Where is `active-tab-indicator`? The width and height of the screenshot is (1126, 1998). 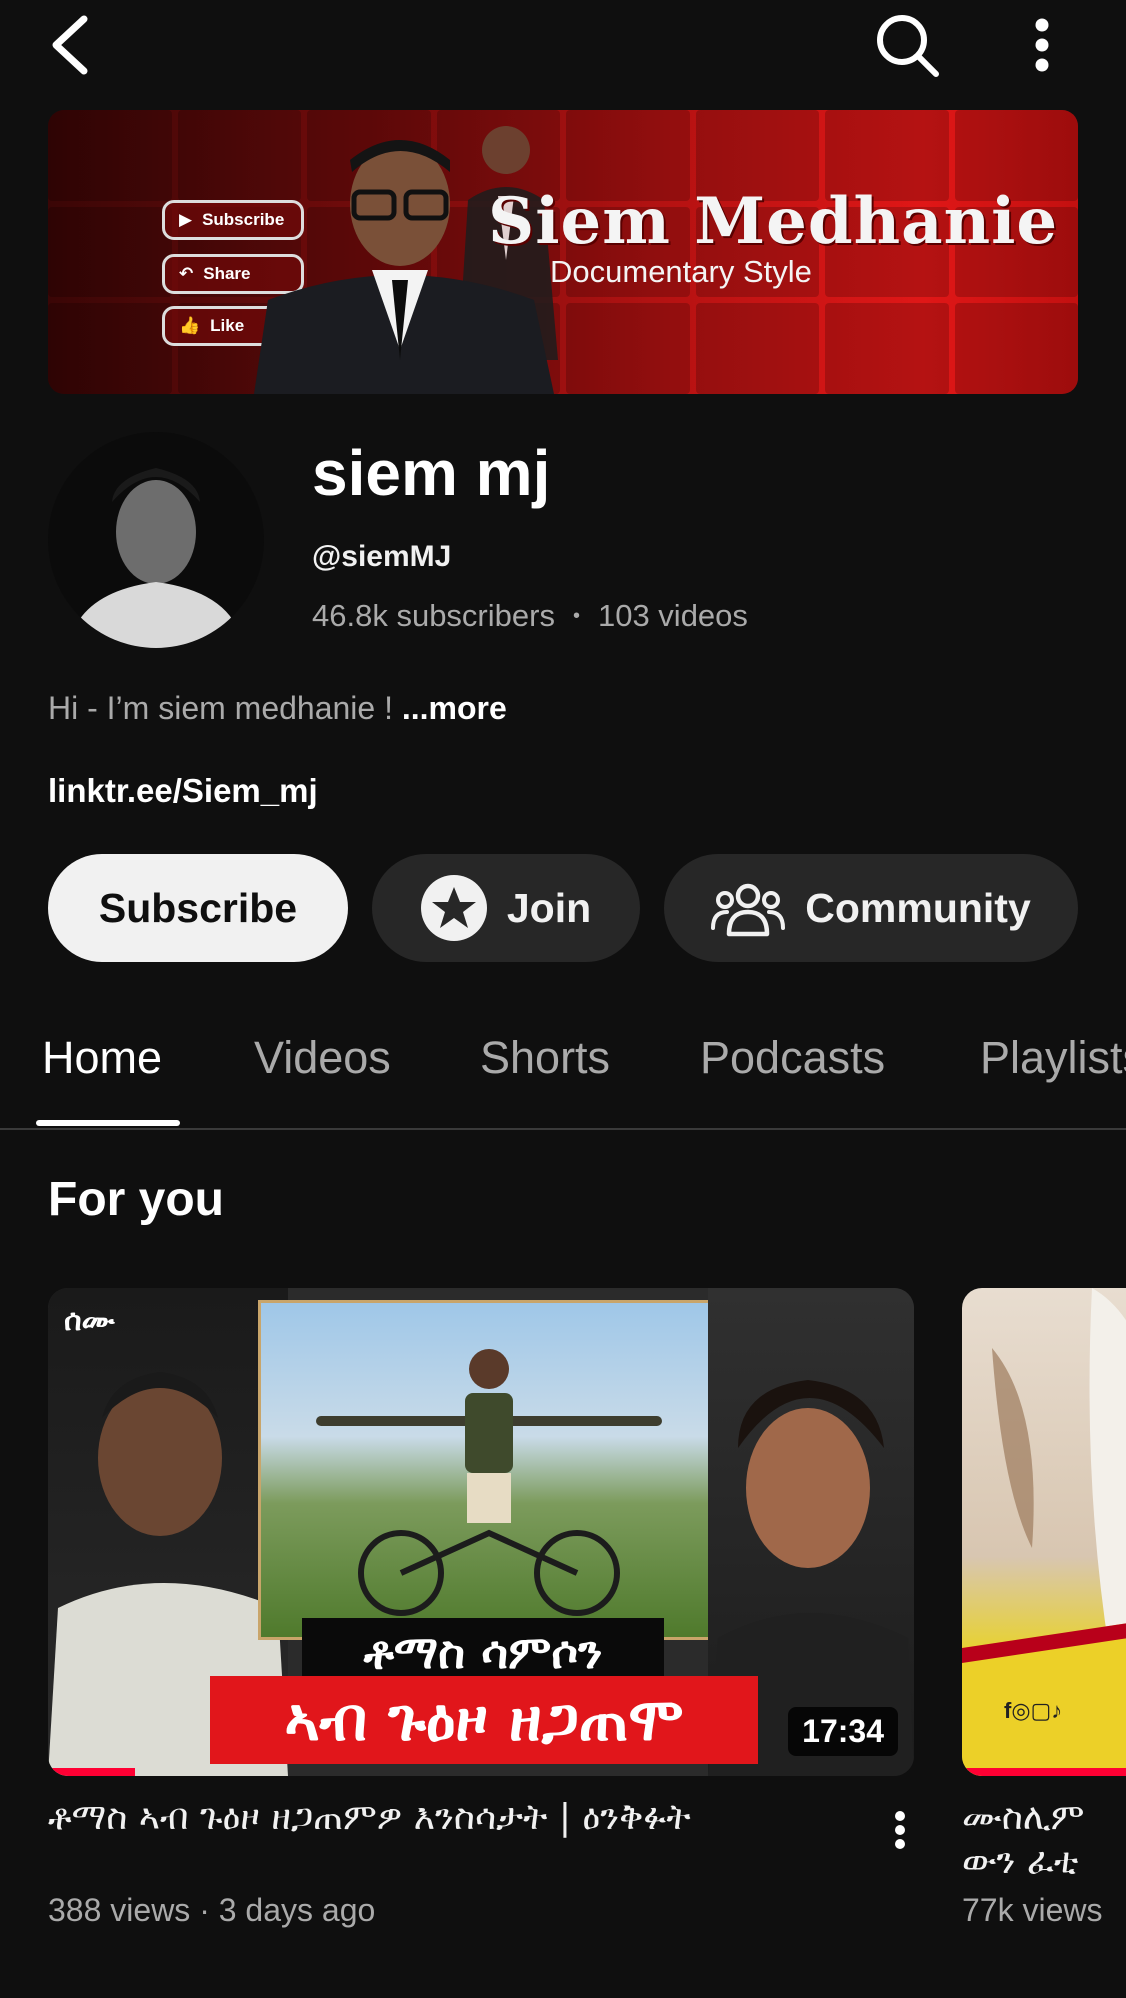 active-tab-indicator is located at coordinates (108, 1123).